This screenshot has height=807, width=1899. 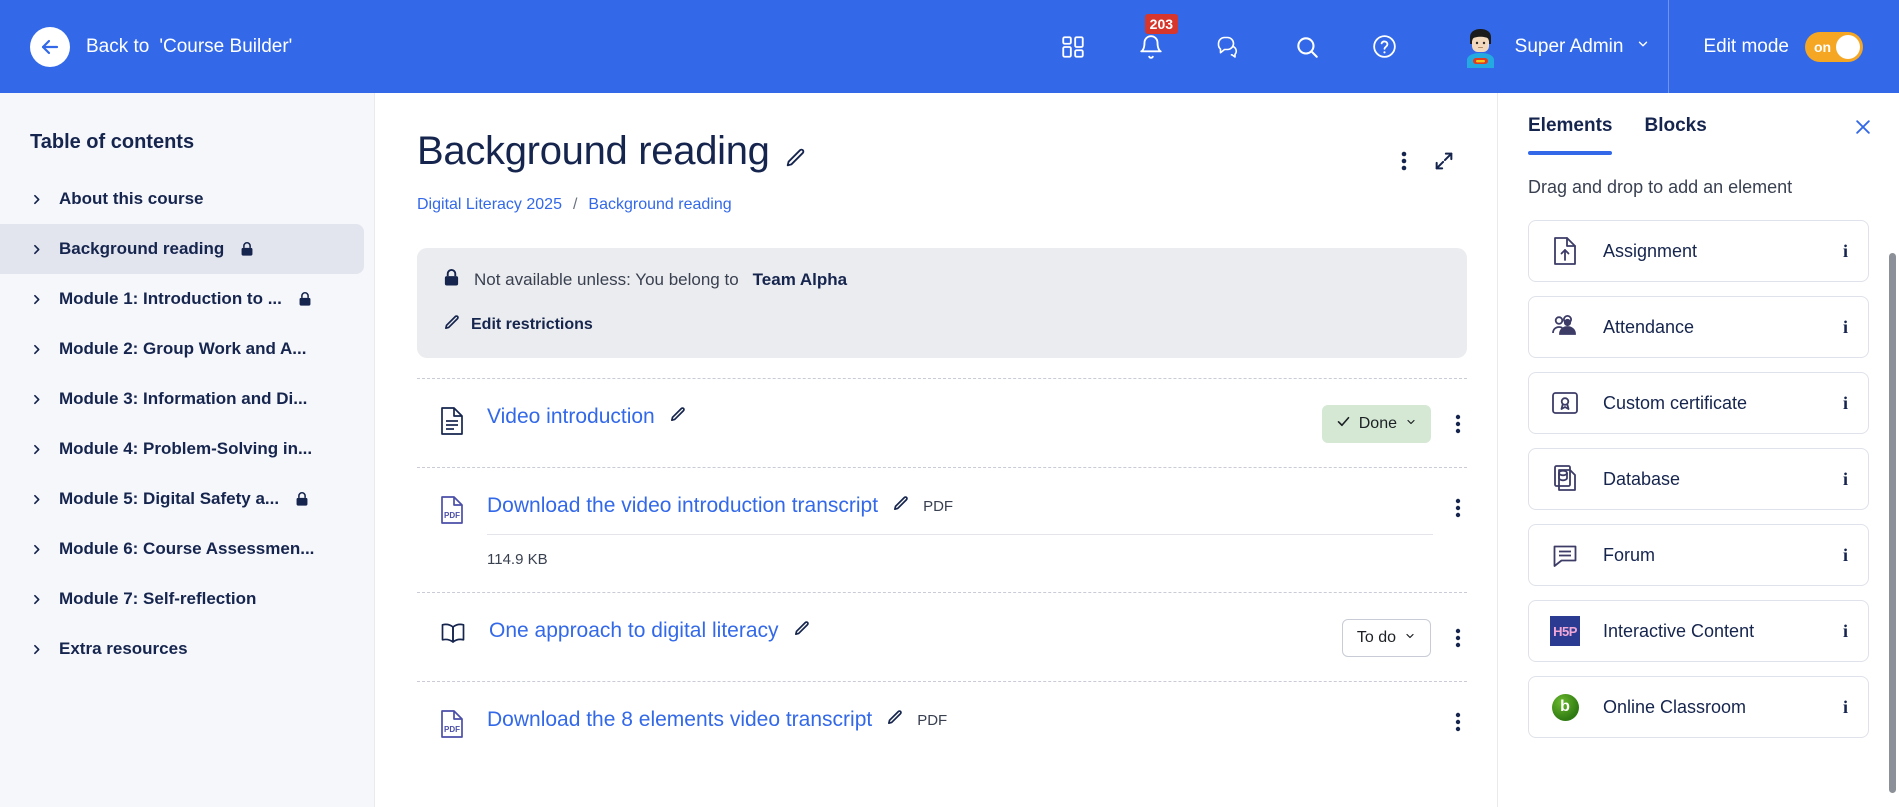 What do you see at coordinates (161, 46) in the screenshot?
I see `back-button: Back to 'Course Builder'` at bounding box center [161, 46].